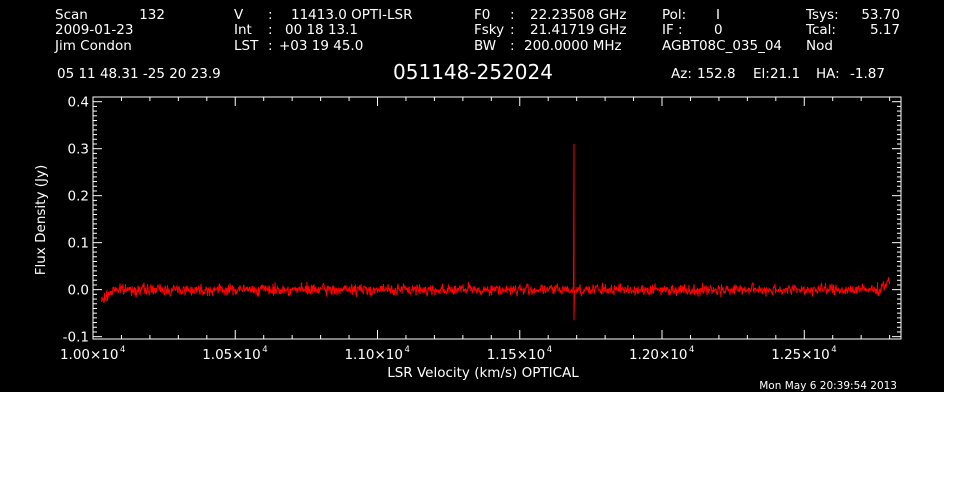 This screenshot has height=490, width=962. Describe the element at coordinates (785, 74) in the screenshot. I see `el-value: 21.1` at that location.